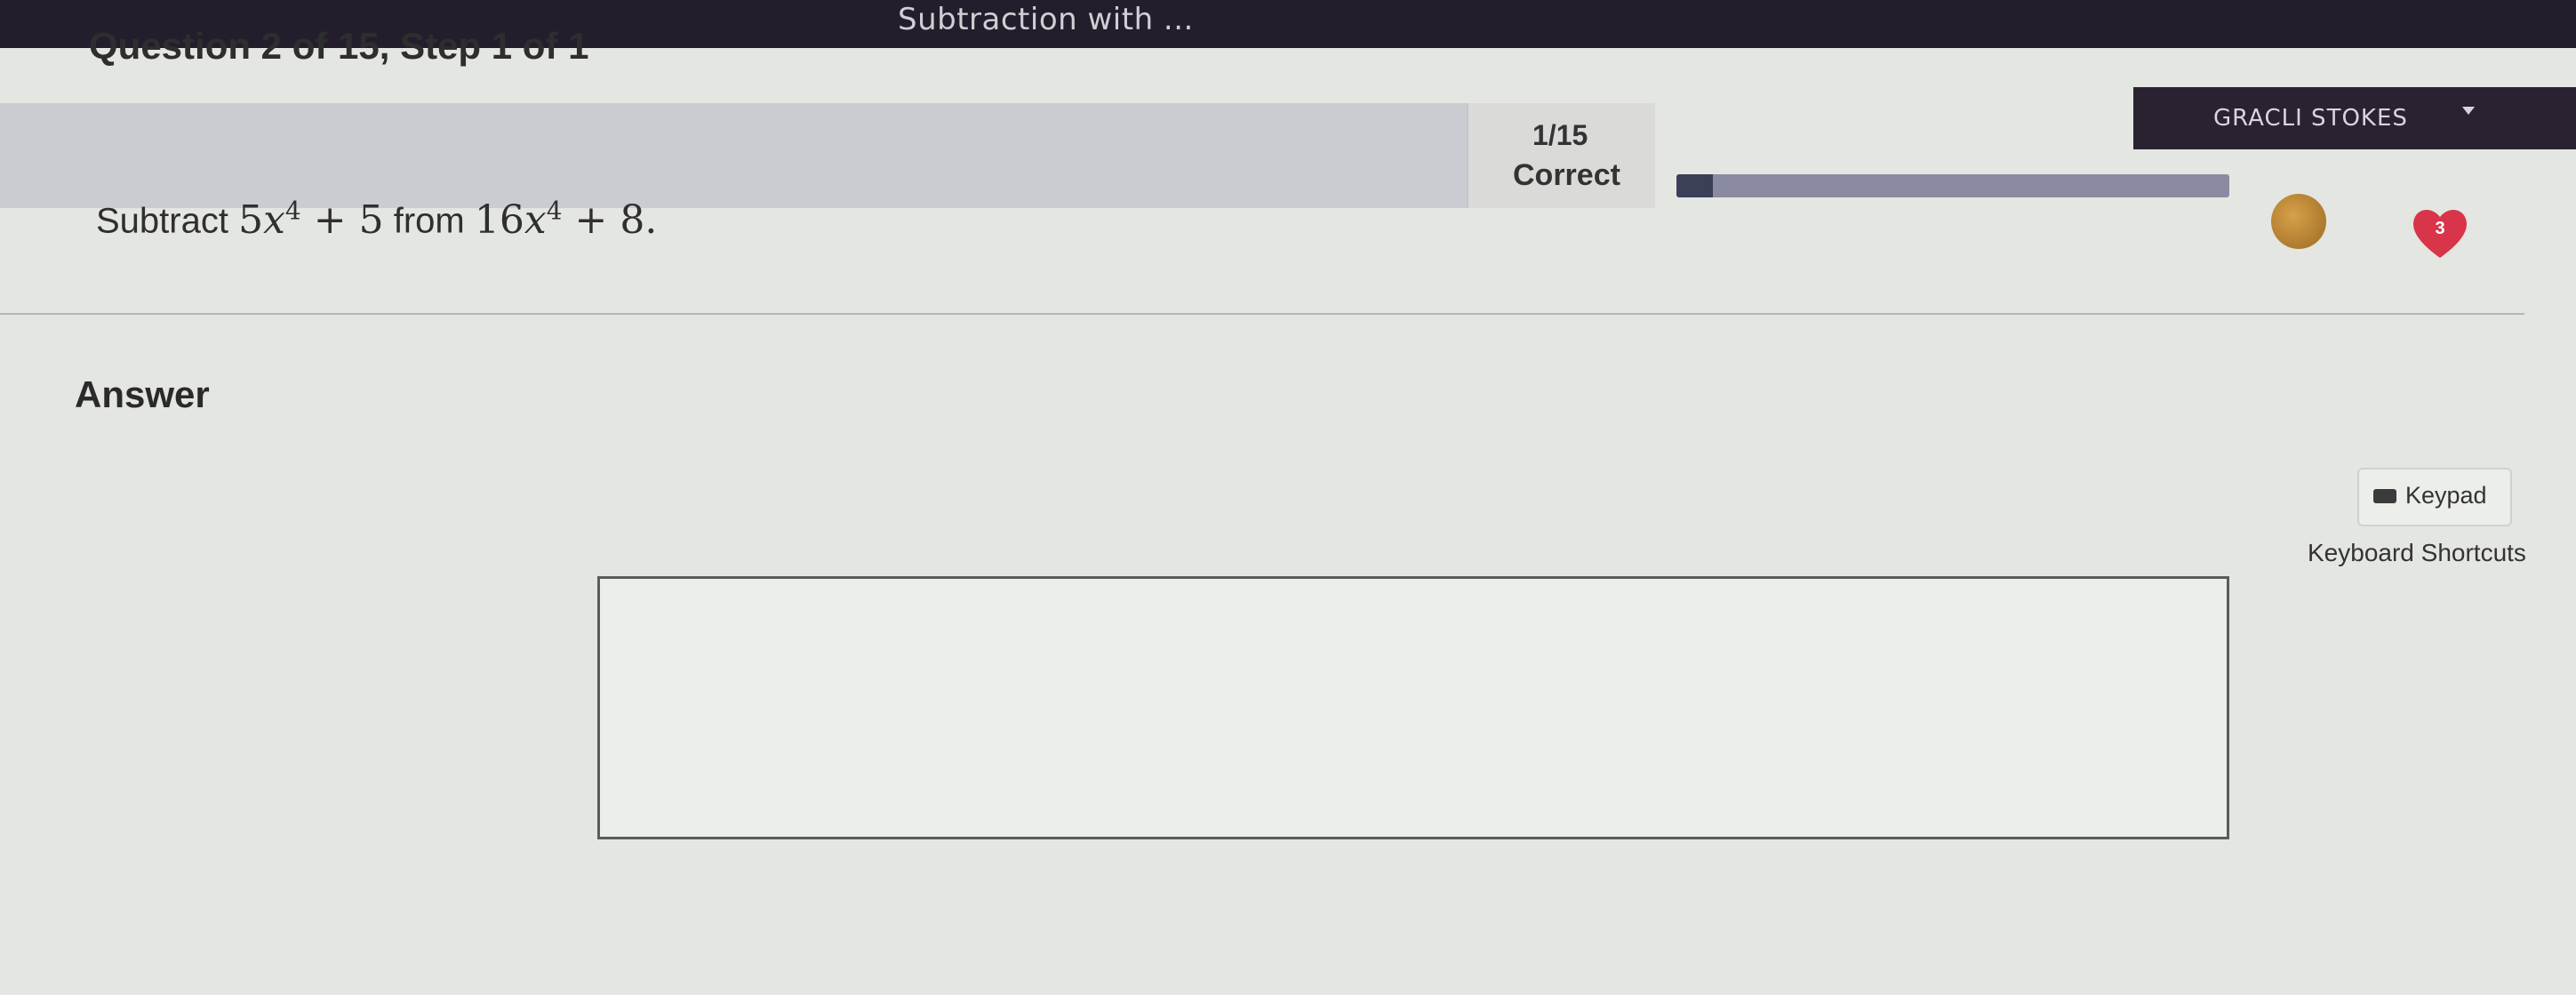 Image resolution: width=2576 pixels, height=995 pixels. Describe the element at coordinates (535, 220) in the screenshot. I see `term2-variable: x` at that location.